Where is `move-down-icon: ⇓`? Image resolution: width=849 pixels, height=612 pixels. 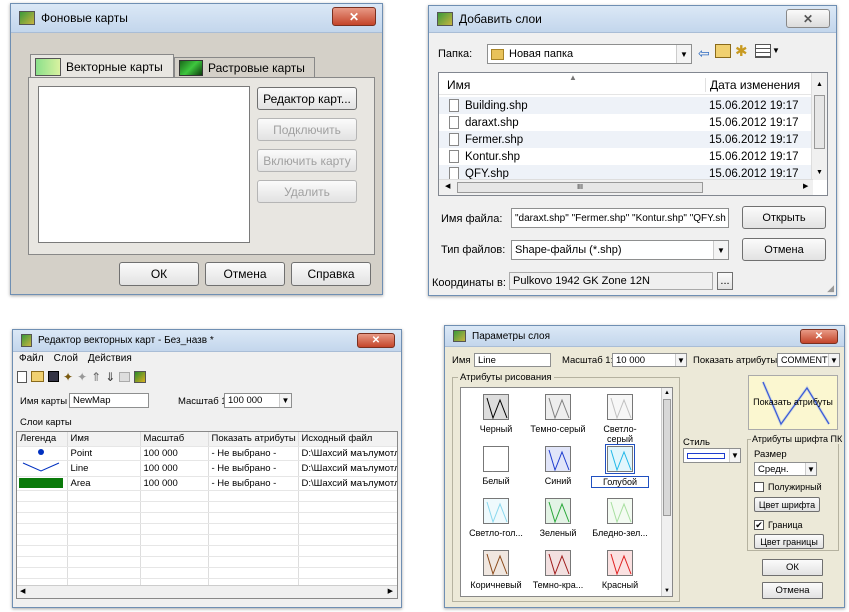
move-down-icon: ⇓ is located at coordinates (110, 377).